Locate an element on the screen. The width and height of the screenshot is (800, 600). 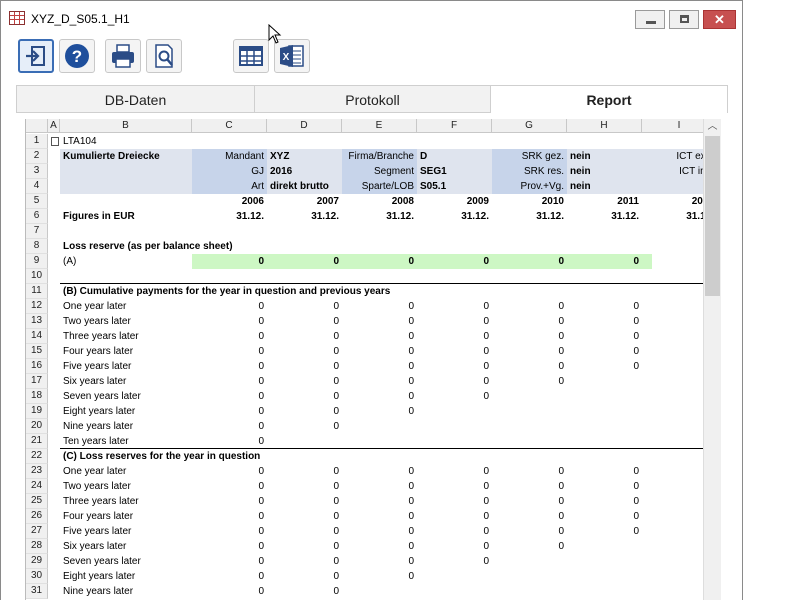
row-header-27: 27 is located at coordinates (37, 531).